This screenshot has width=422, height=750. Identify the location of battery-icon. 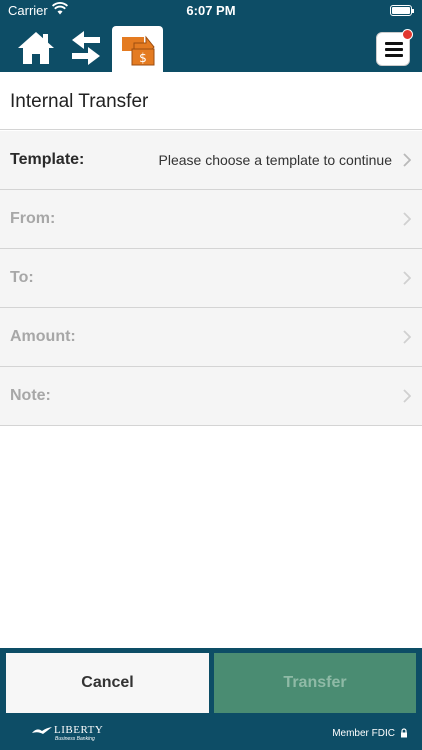
(402, 10).